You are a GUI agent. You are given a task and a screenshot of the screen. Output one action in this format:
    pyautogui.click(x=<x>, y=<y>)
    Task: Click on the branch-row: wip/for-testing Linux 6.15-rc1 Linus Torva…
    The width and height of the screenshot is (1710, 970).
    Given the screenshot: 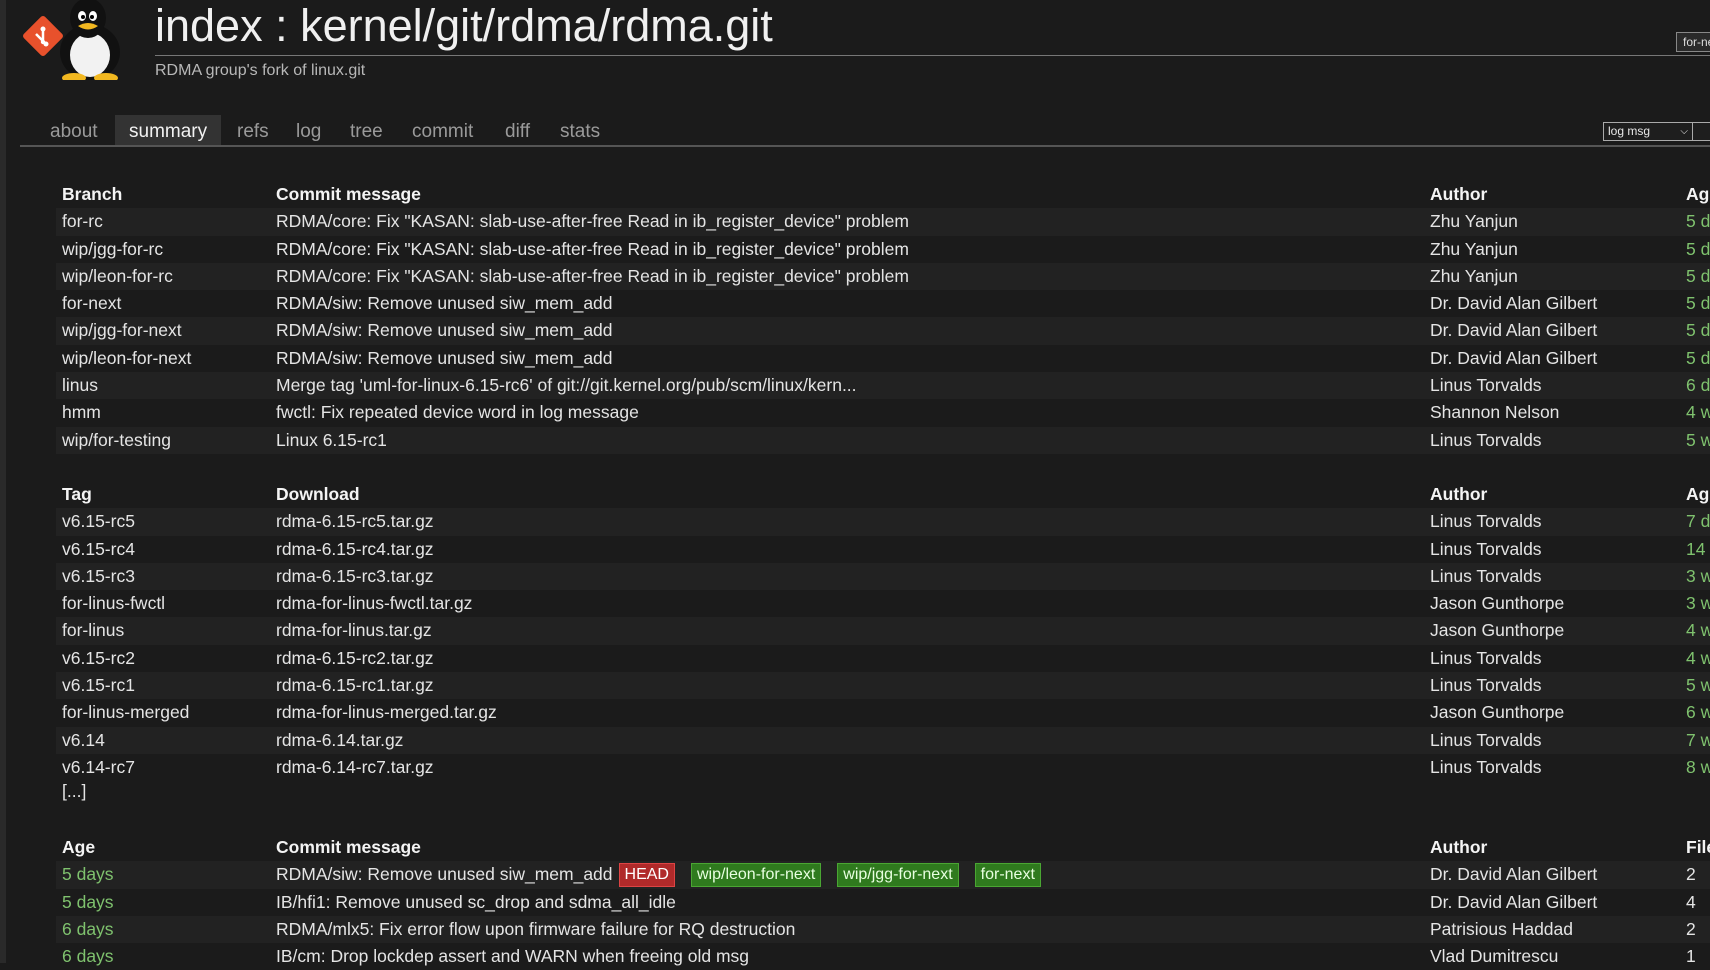 What is the action you would take?
    pyautogui.click(x=883, y=440)
    